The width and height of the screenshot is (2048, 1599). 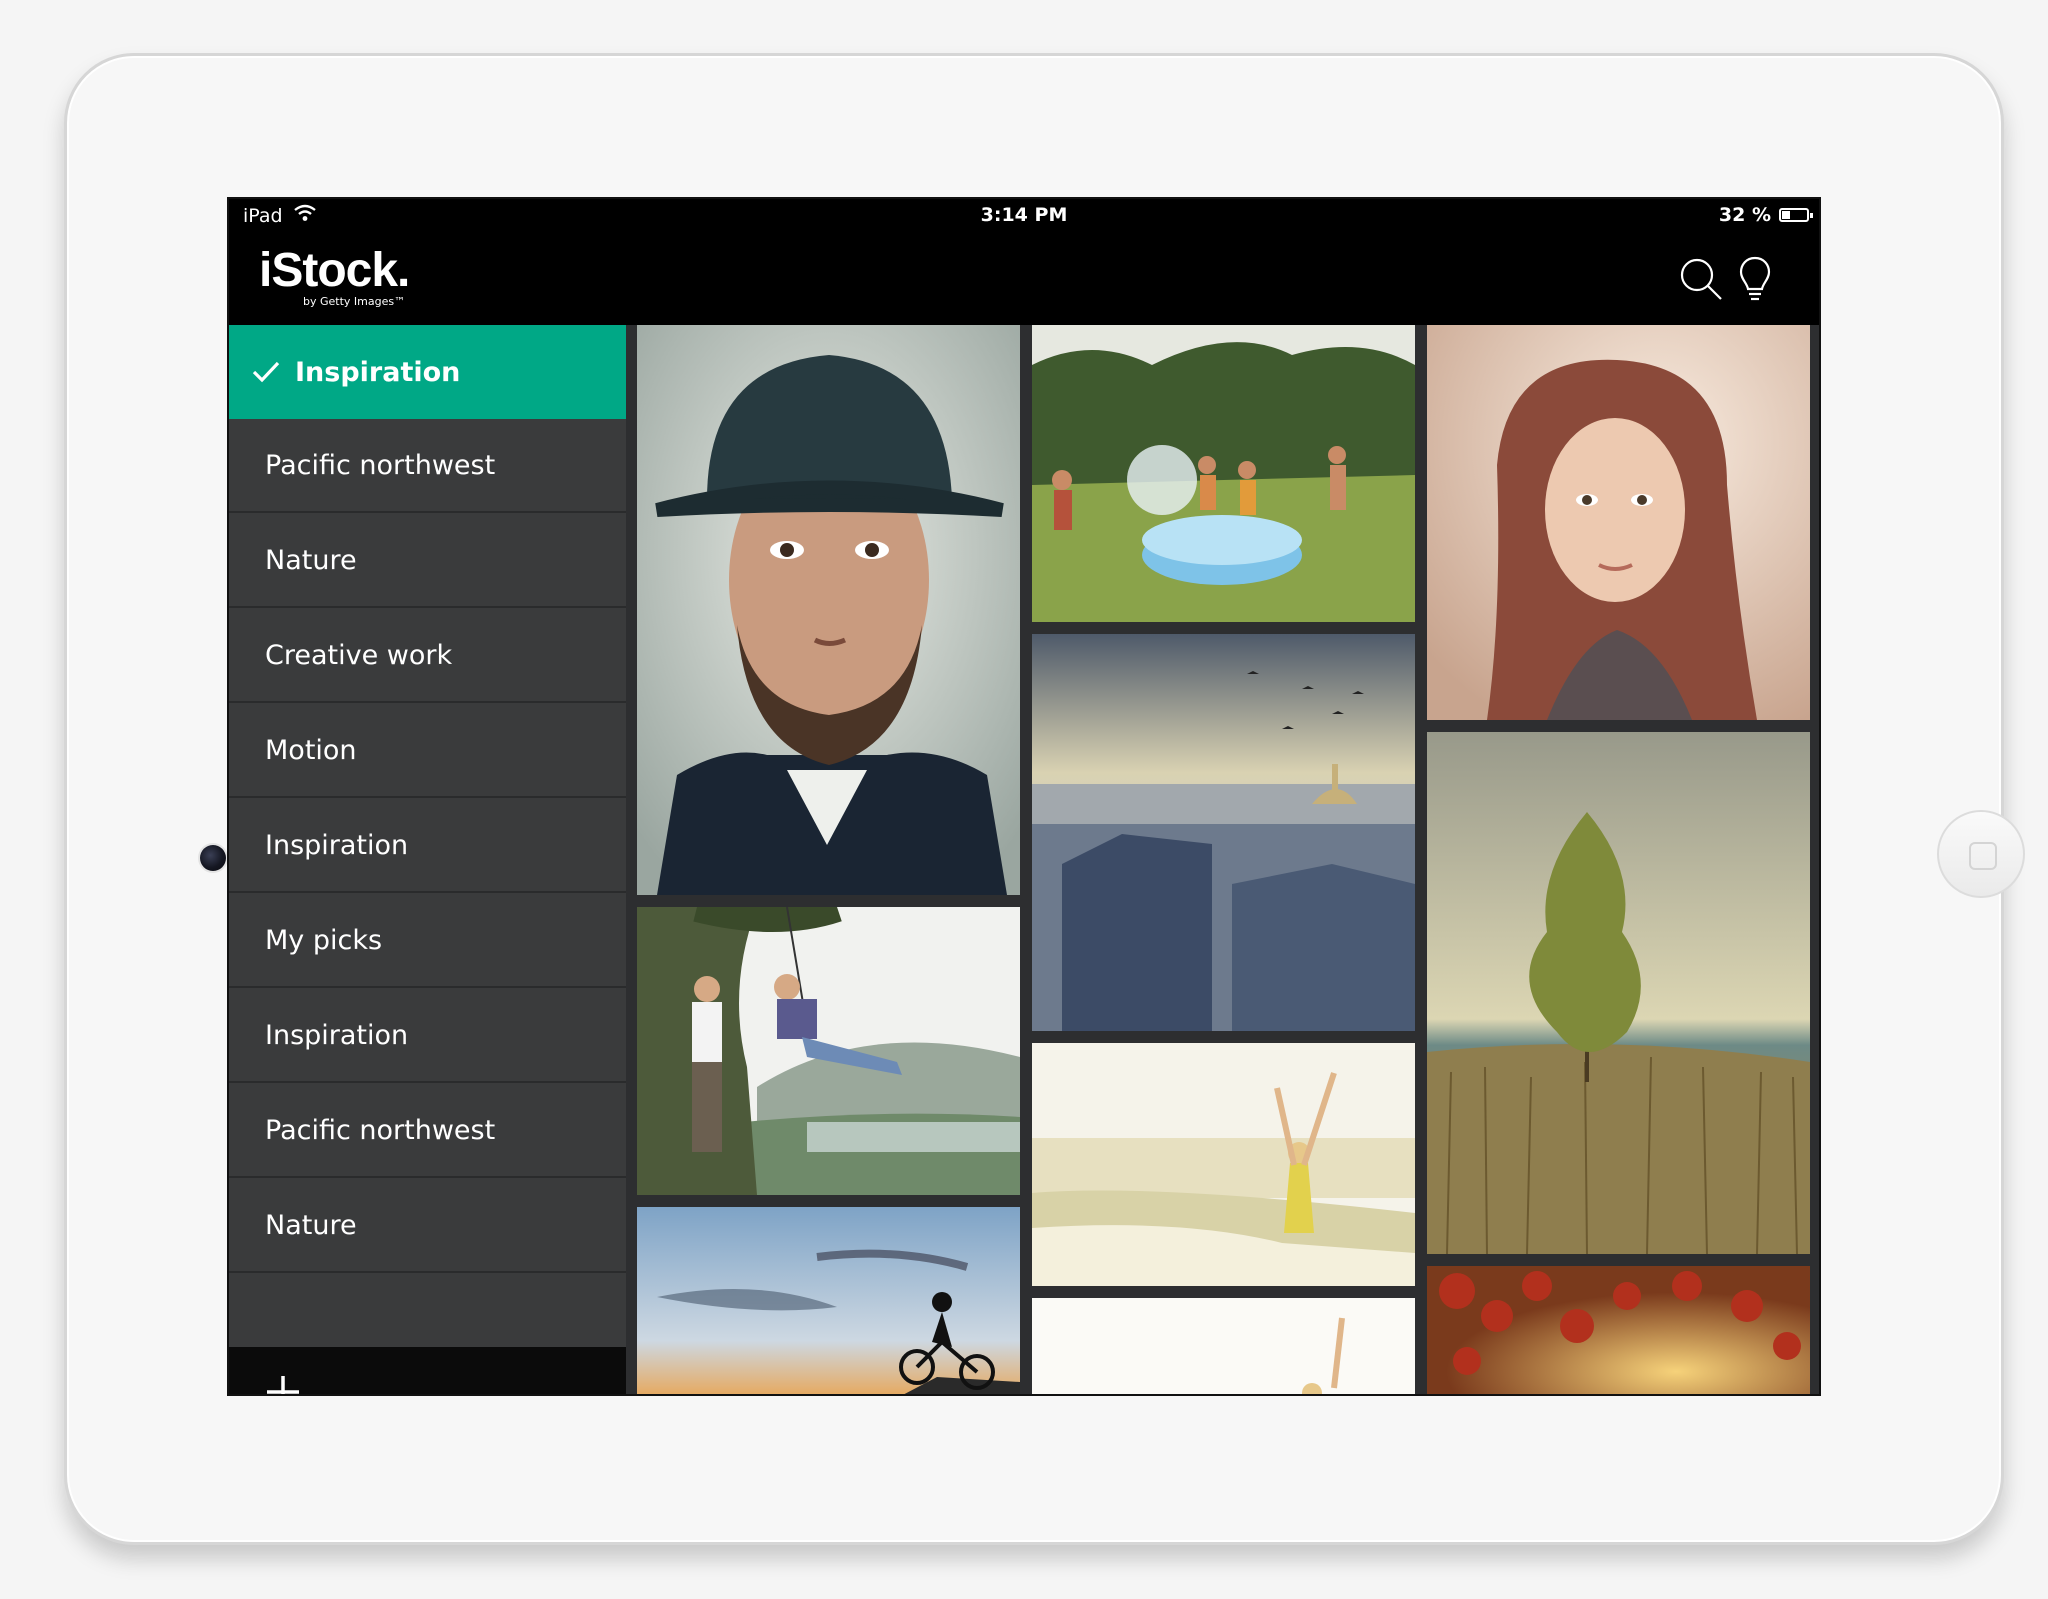 I want to click on photo-autumn-leaves, so click(x=1618, y=1330).